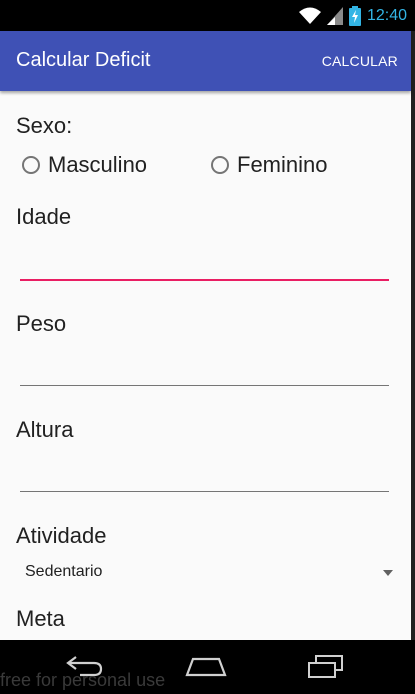  Describe the element at coordinates (334, 16) in the screenshot. I see `signal-icon` at that location.